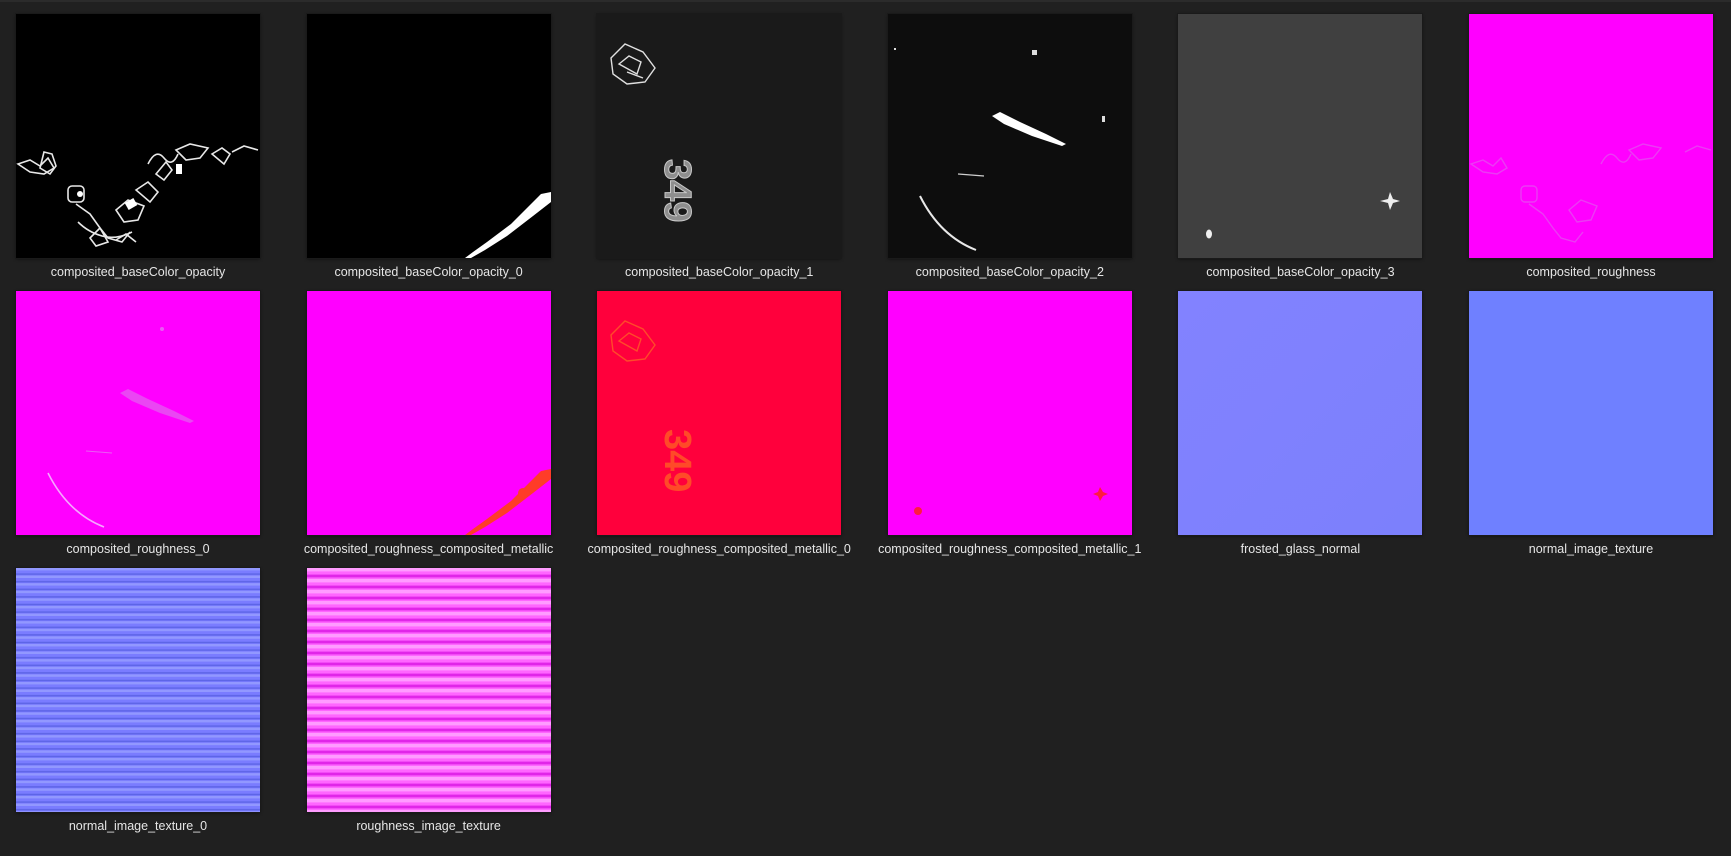 The image size is (1731, 856). I want to click on file-tile: roughness_image_texture, so click(428, 706).